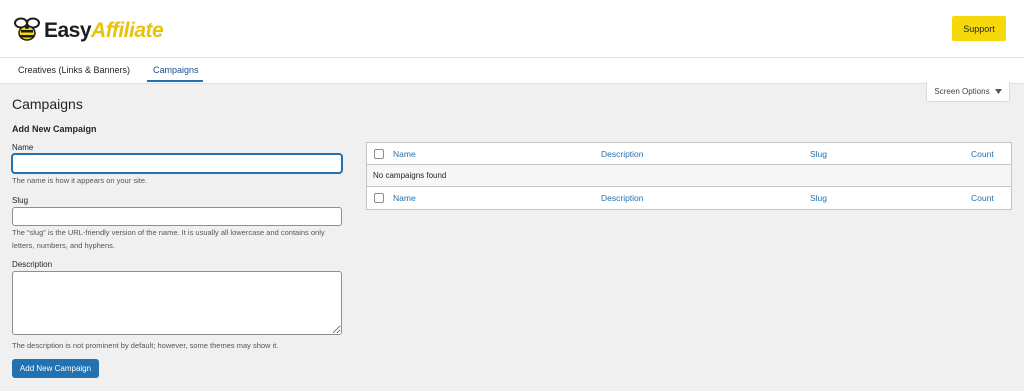 The image size is (1024, 391). I want to click on slug-input, so click(177, 216).